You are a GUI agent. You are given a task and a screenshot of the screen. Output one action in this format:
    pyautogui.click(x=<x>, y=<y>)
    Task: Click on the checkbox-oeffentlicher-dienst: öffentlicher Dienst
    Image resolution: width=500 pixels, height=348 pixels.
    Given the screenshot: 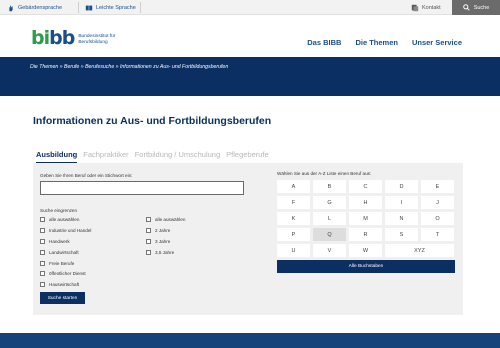 What is the action you would take?
    pyautogui.click(x=63, y=273)
    